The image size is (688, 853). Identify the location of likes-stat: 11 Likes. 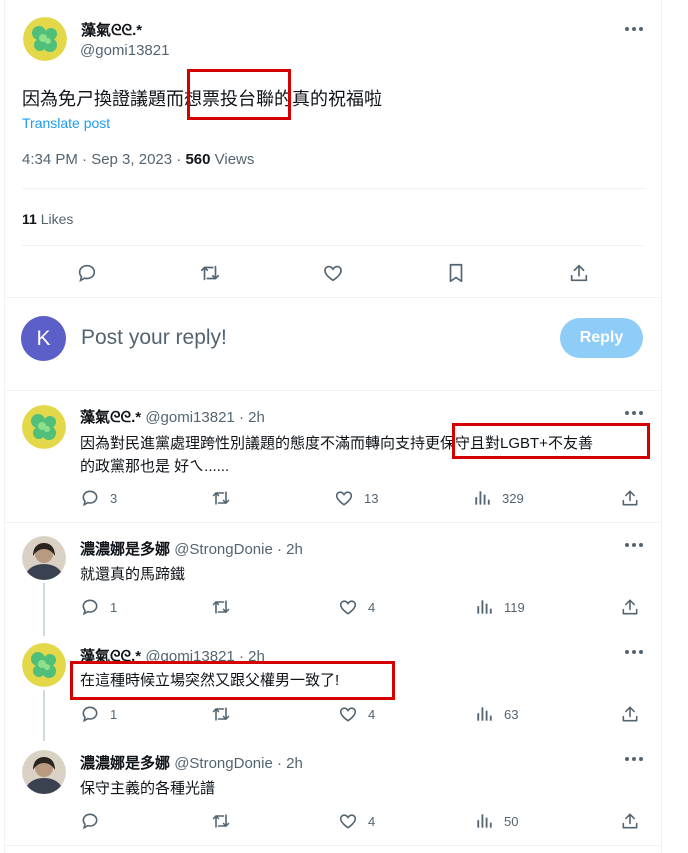
(47, 219).